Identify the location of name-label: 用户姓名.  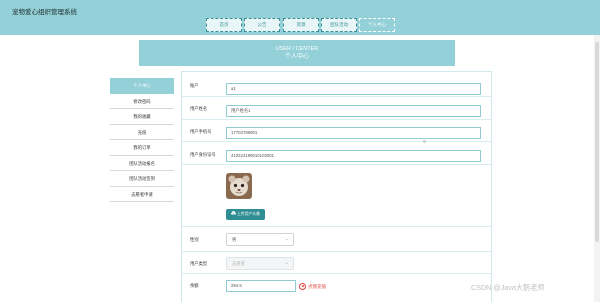
(199, 108).